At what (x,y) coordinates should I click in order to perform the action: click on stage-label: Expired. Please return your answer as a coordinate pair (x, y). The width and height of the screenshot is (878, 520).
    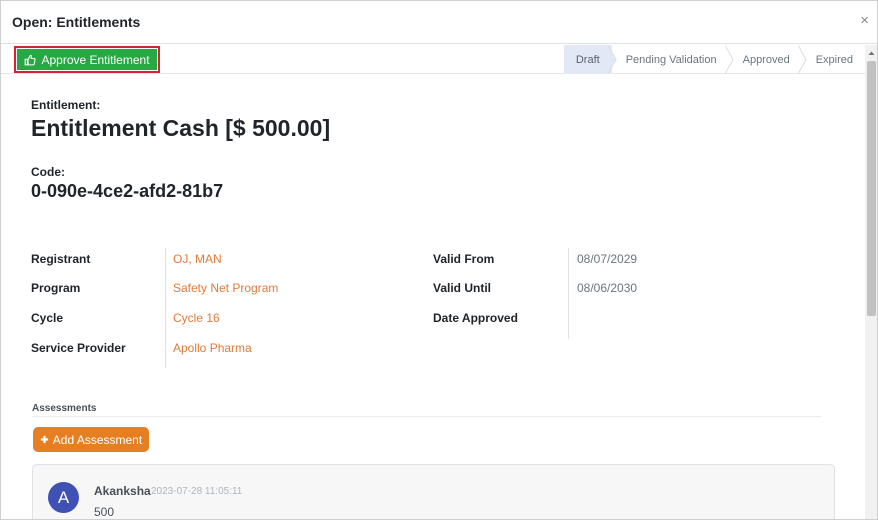
    Looking at the image, I should click on (834, 59).